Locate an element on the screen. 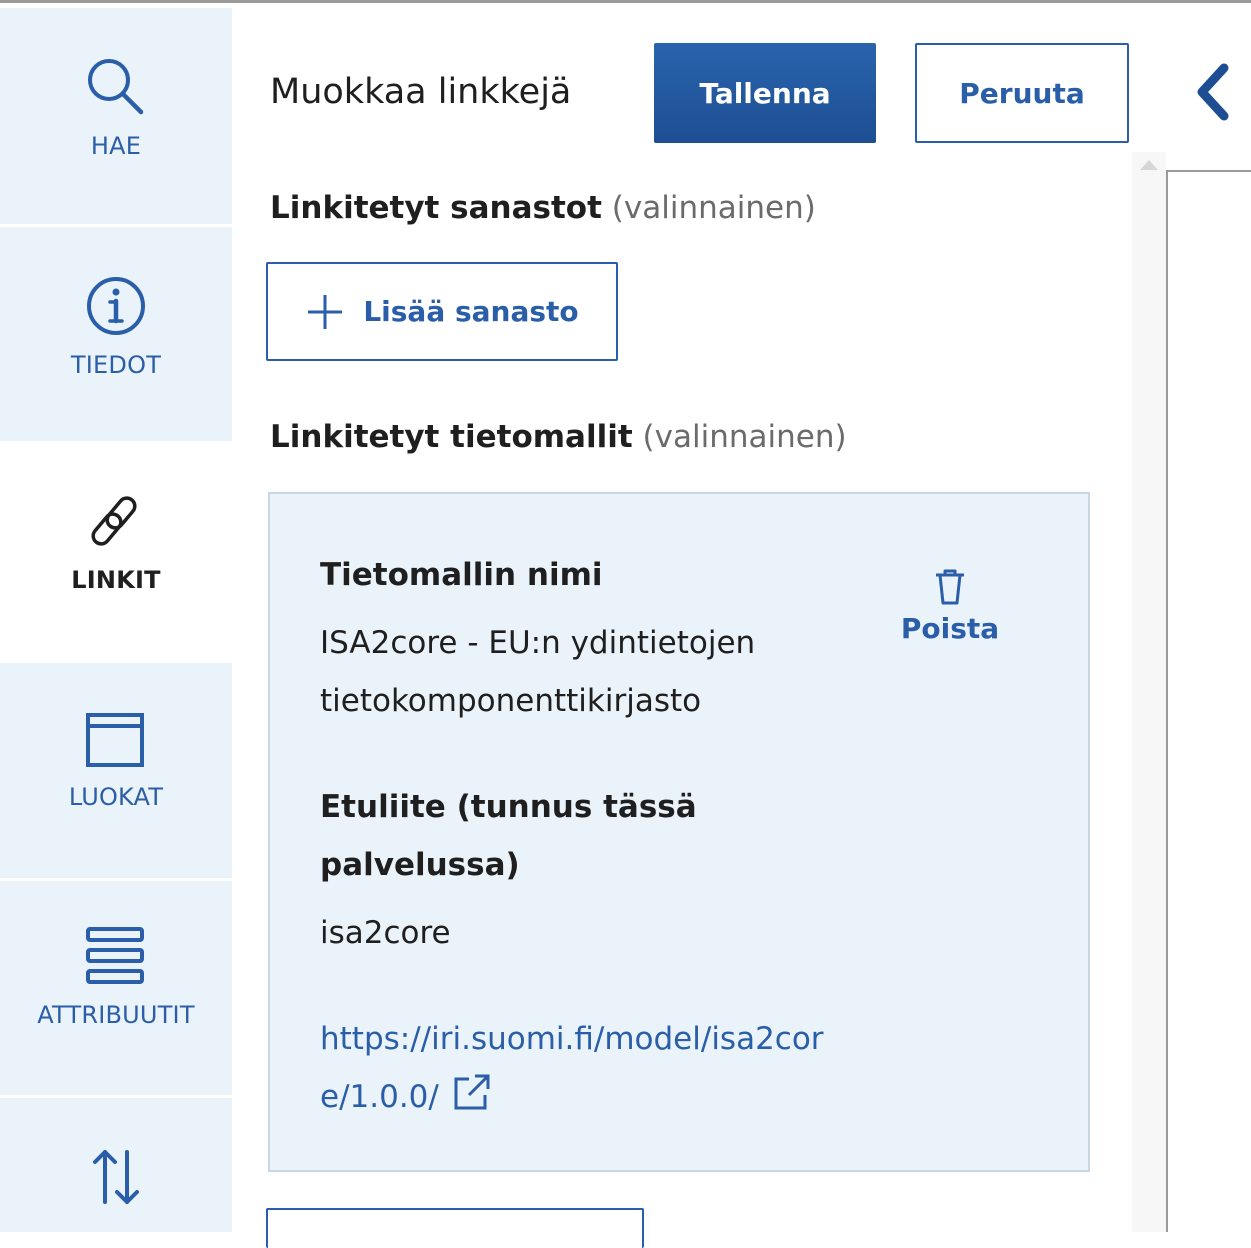 The width and height of the screenshot is (1251, 1248). delete-button: Poista is located at coordinates (950, 606).